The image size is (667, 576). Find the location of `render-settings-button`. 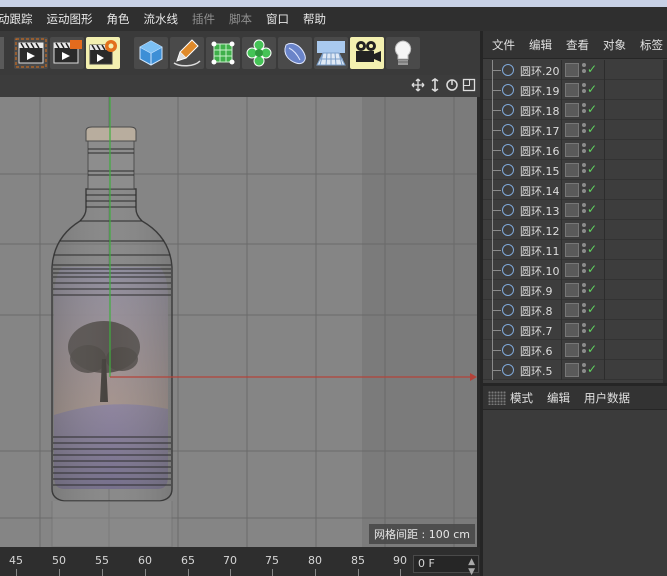

render-settings-button is located at coordinates (103, 53).